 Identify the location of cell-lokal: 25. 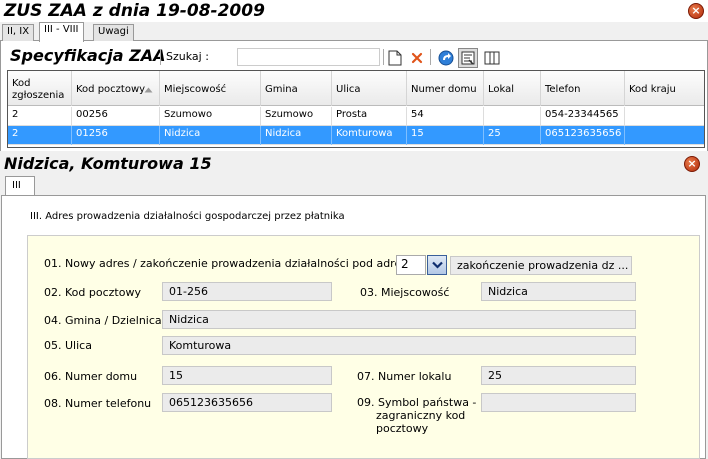
(512, 135).